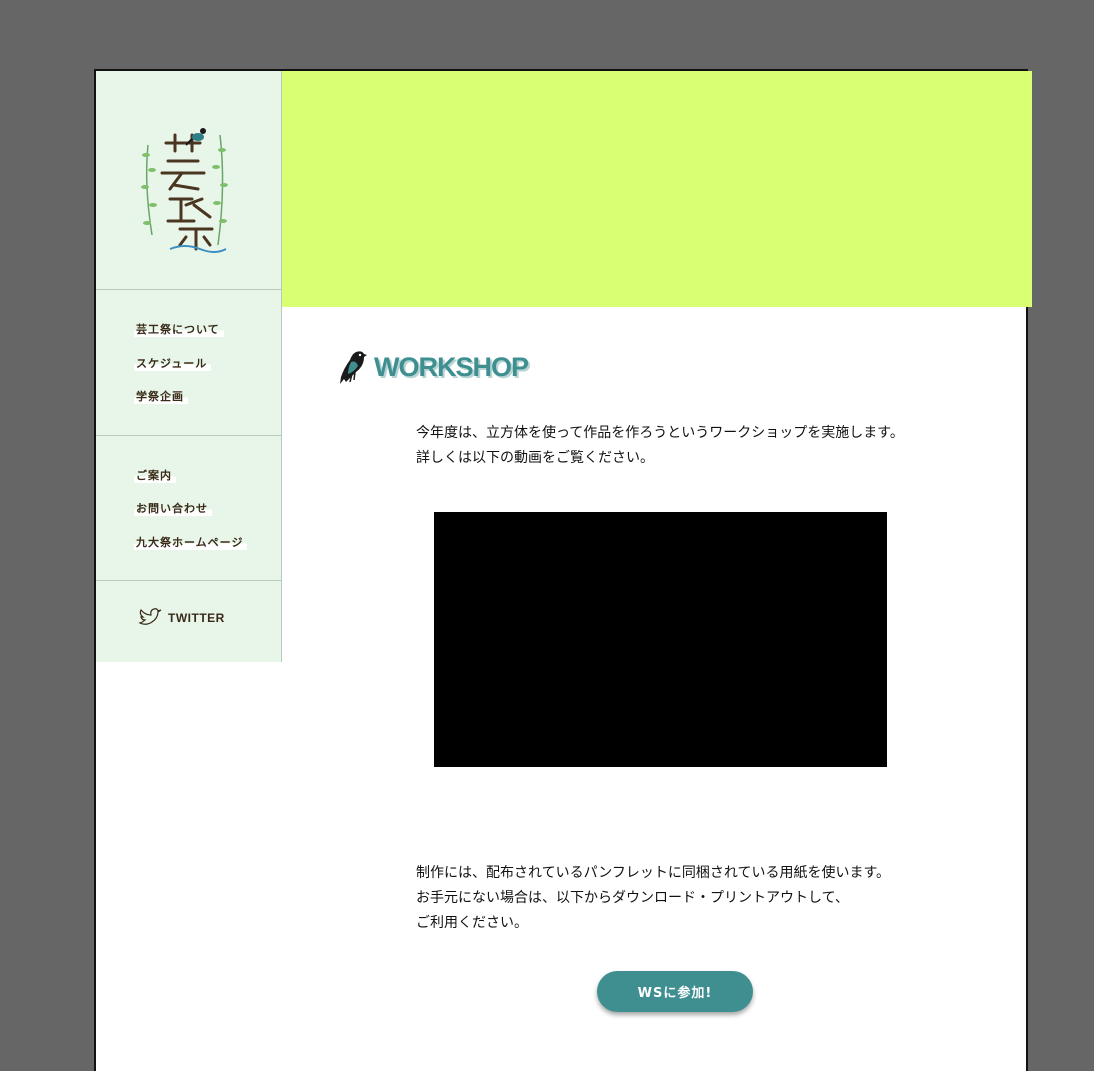 This screenshot has width=1094, height=1071. What do you see at coordinates (451, 366) in the screenshot?
I see `section-title: WORKSHOP` at bounding box center [451, 366].